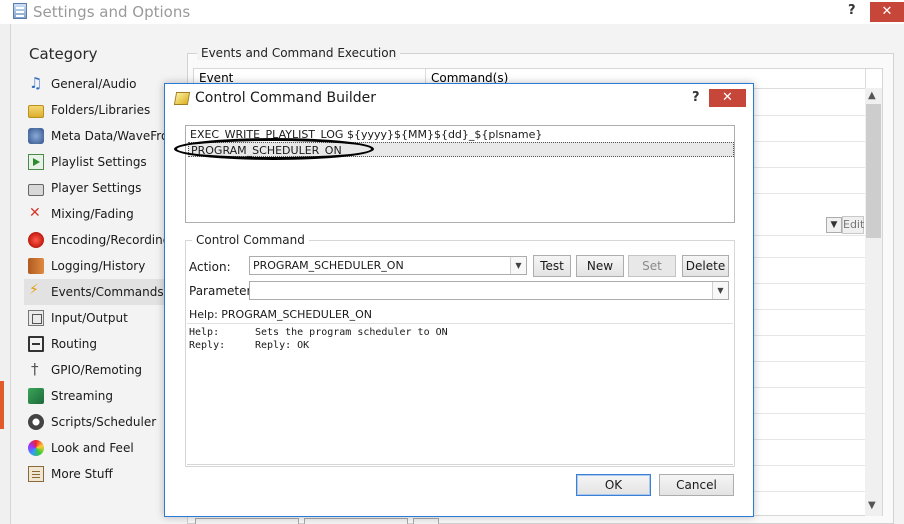  What do you see at coordinates (613, 485) in the screenshot?
I see `ok-button: OK` at bounding box center [613, 485].